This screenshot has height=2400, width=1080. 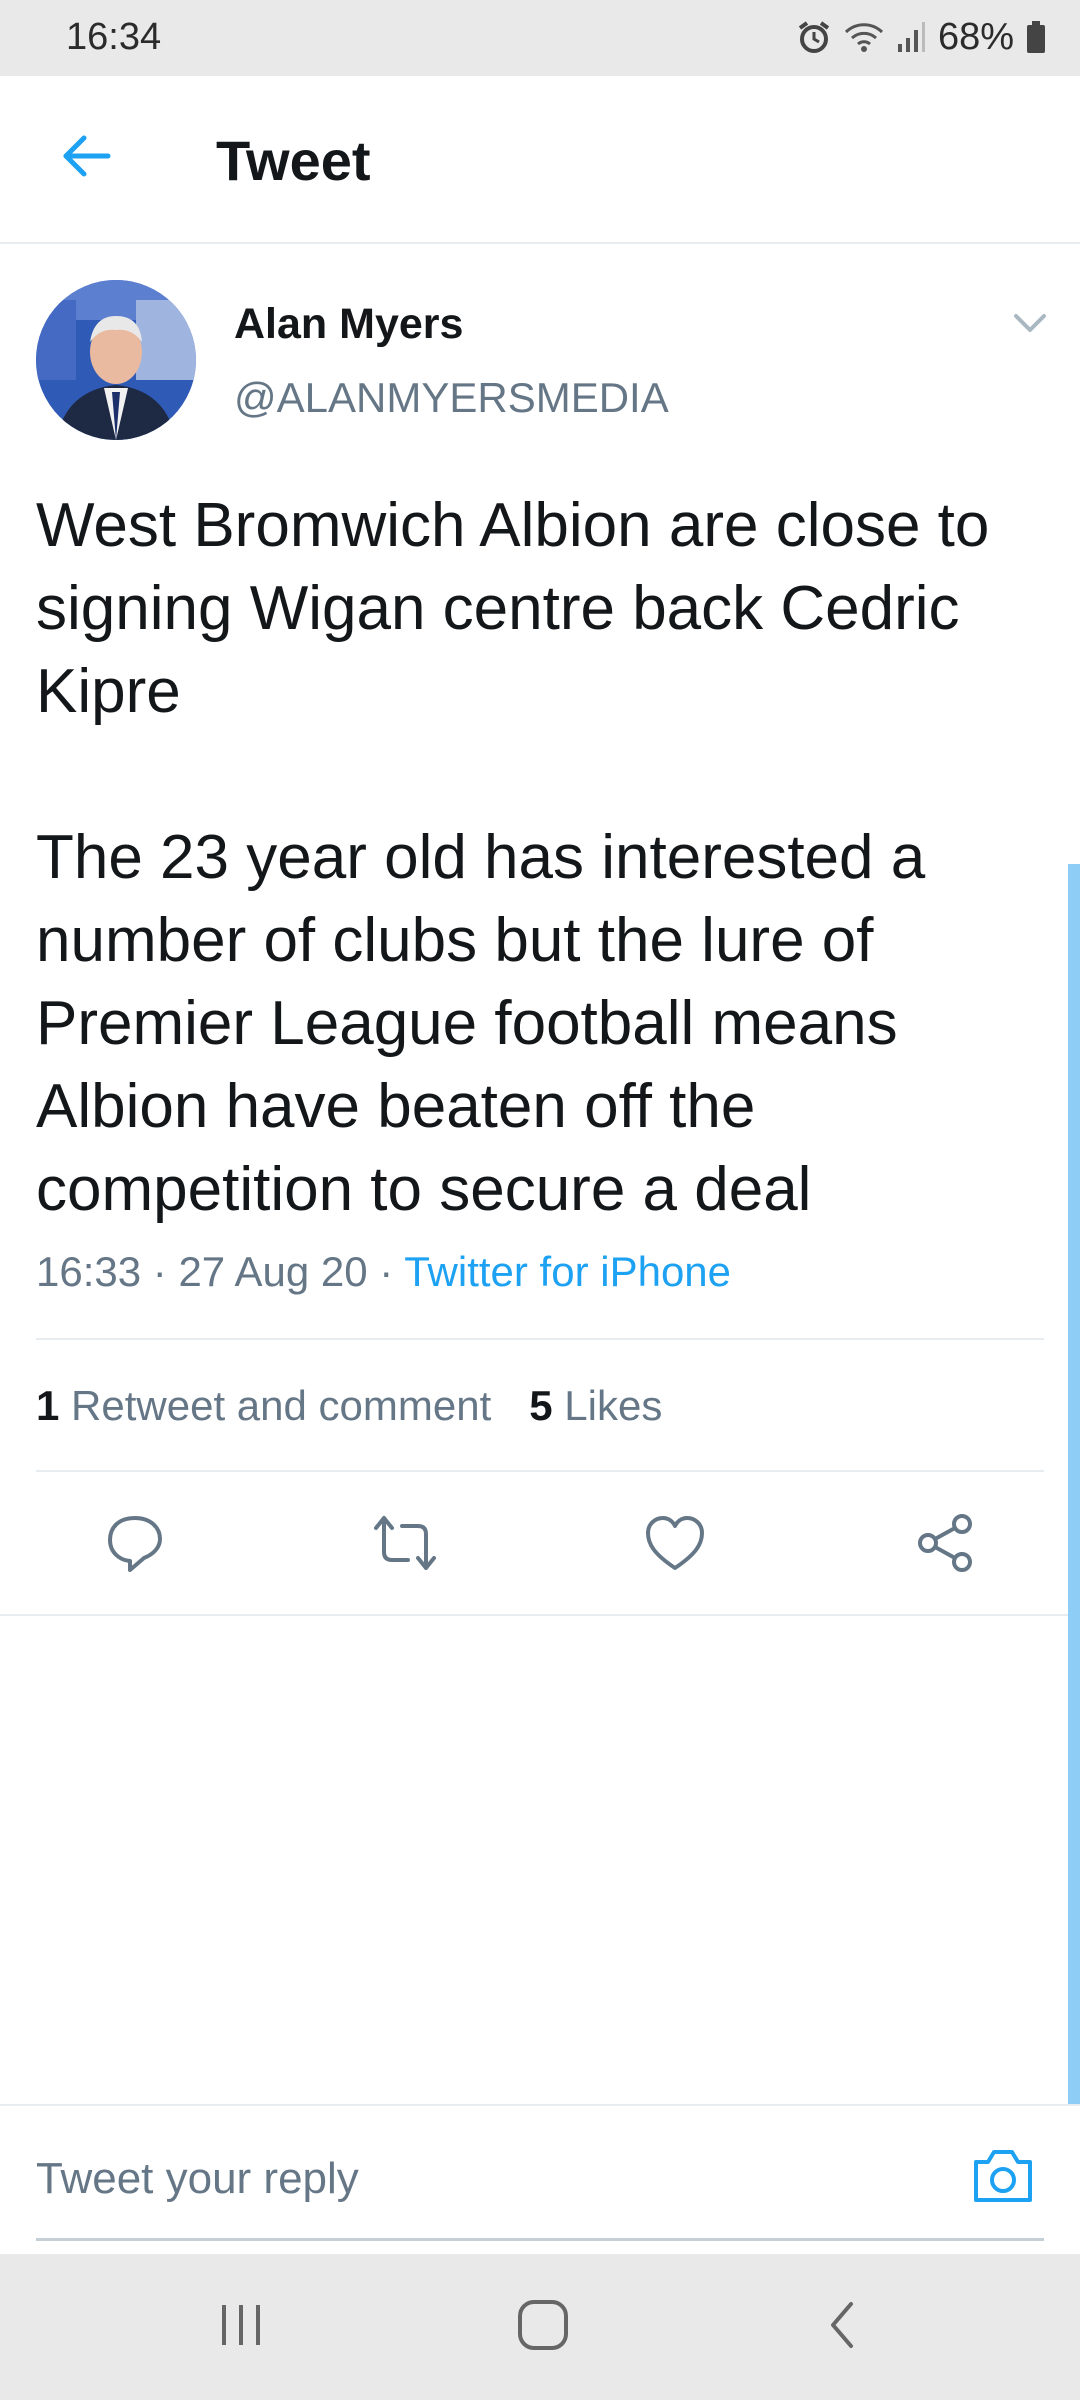 I want to click on wifi-icon, so click(x=864, y=37).